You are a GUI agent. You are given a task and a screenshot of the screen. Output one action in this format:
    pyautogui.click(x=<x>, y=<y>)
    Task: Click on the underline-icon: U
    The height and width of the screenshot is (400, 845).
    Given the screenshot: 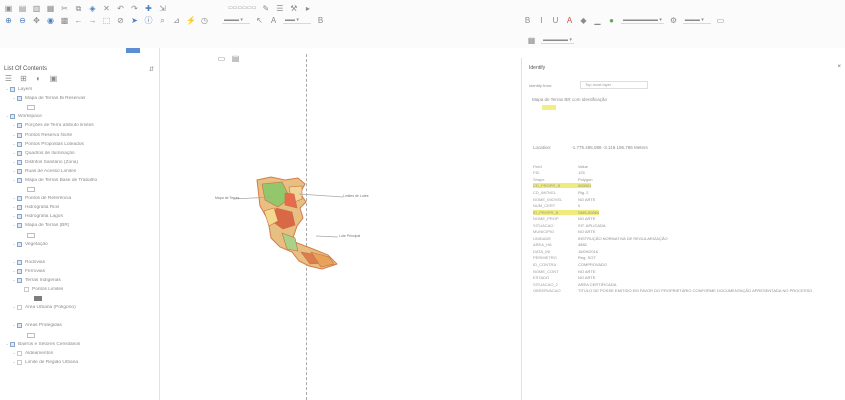 What is the action you would take?
    pyautogui.click(x=555, y=20)
    